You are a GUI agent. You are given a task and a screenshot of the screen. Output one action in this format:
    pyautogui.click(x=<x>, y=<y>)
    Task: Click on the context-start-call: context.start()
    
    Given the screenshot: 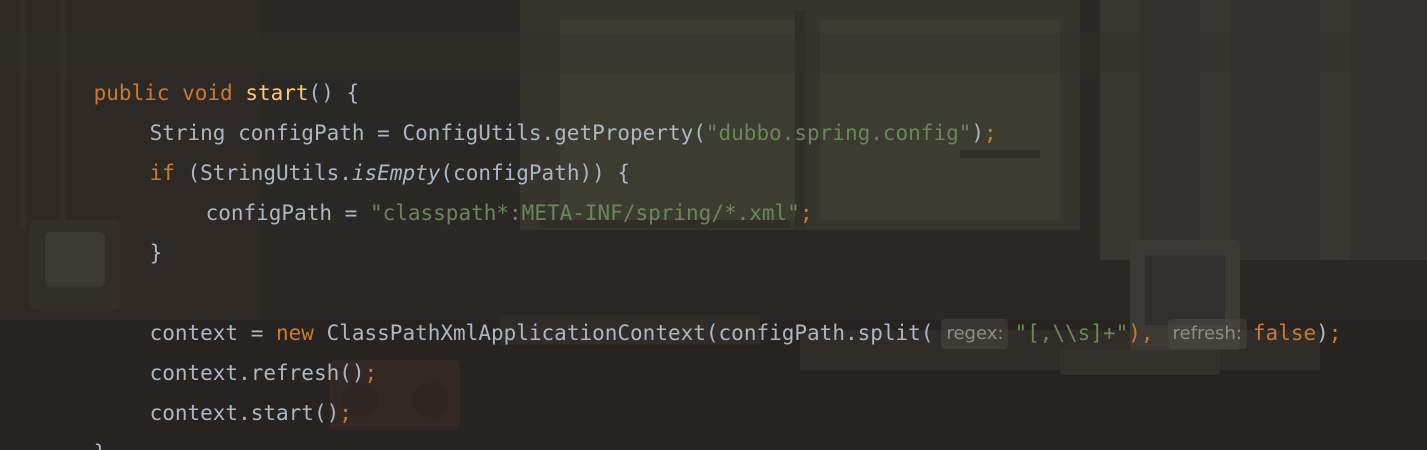 What is the action you would take?
    pyautogui.click(x=244, y=413)
    